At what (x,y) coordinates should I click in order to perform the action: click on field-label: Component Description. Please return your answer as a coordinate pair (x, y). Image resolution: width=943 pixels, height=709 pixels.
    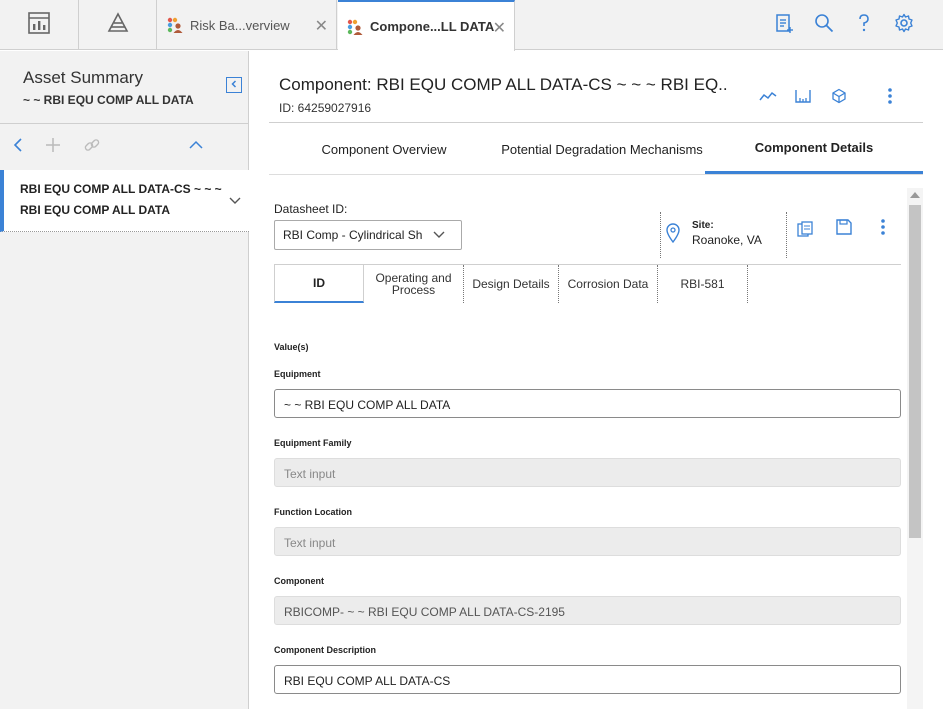
    Looking at the image, I should click on (325, 650).